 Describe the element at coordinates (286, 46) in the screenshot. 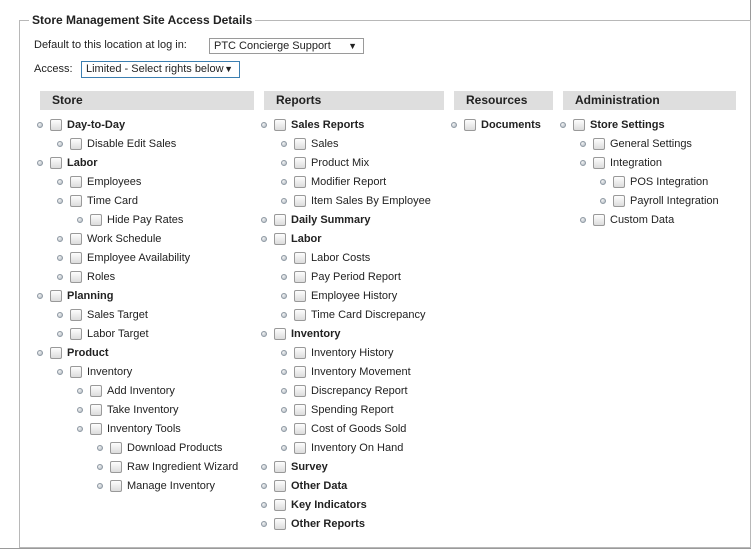

I see `default-location-select: PTC Concierge Support ▼` at that location.